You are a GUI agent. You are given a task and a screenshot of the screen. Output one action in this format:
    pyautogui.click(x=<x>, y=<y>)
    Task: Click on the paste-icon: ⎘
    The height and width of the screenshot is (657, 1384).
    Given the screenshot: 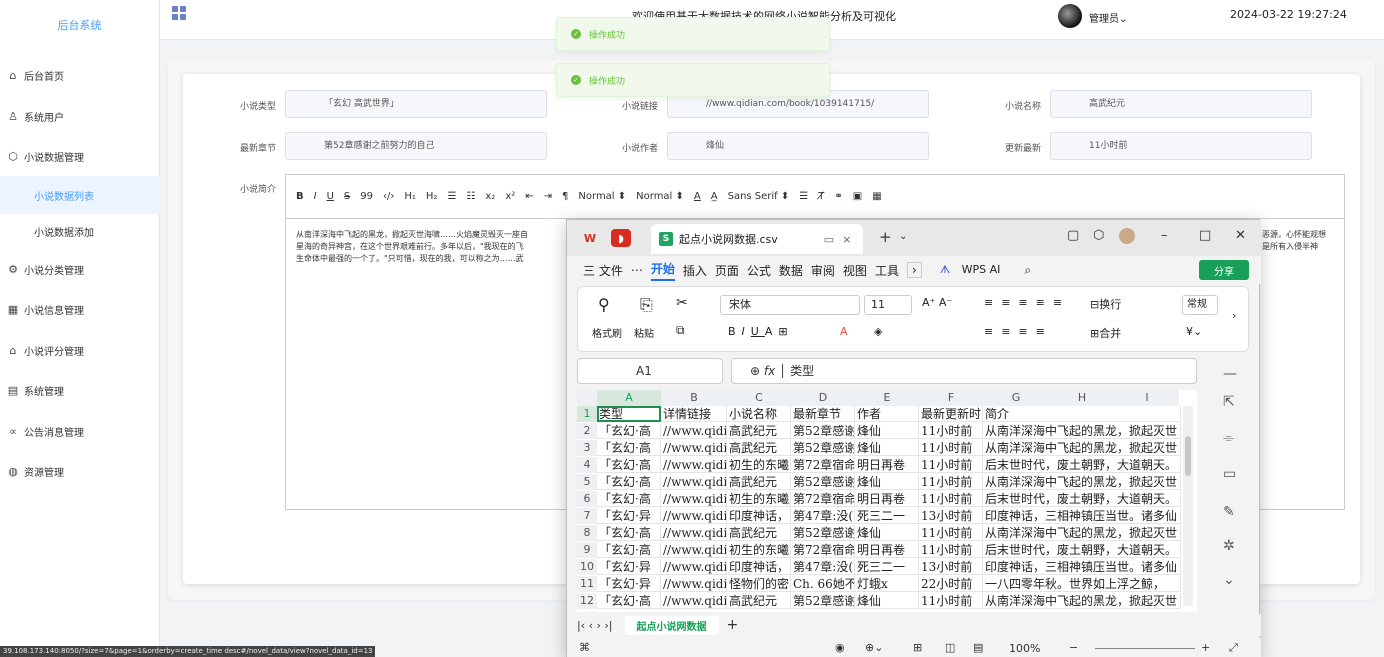 What is the action you would take?
    pyautogui.click(x=646, y=305)
    